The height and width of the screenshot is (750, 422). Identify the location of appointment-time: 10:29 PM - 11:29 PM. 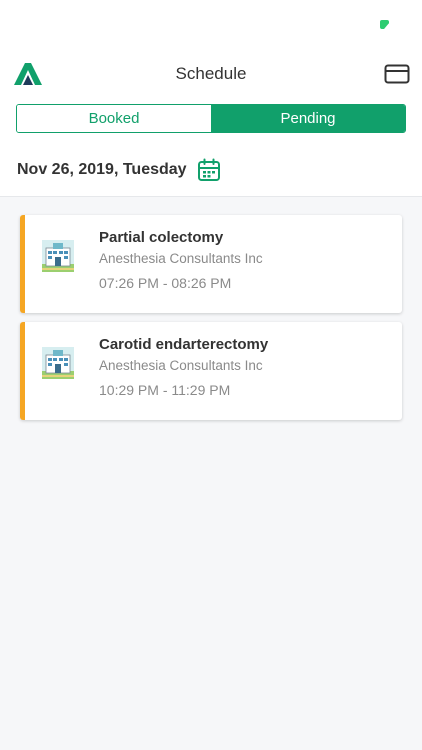
(165, 390).